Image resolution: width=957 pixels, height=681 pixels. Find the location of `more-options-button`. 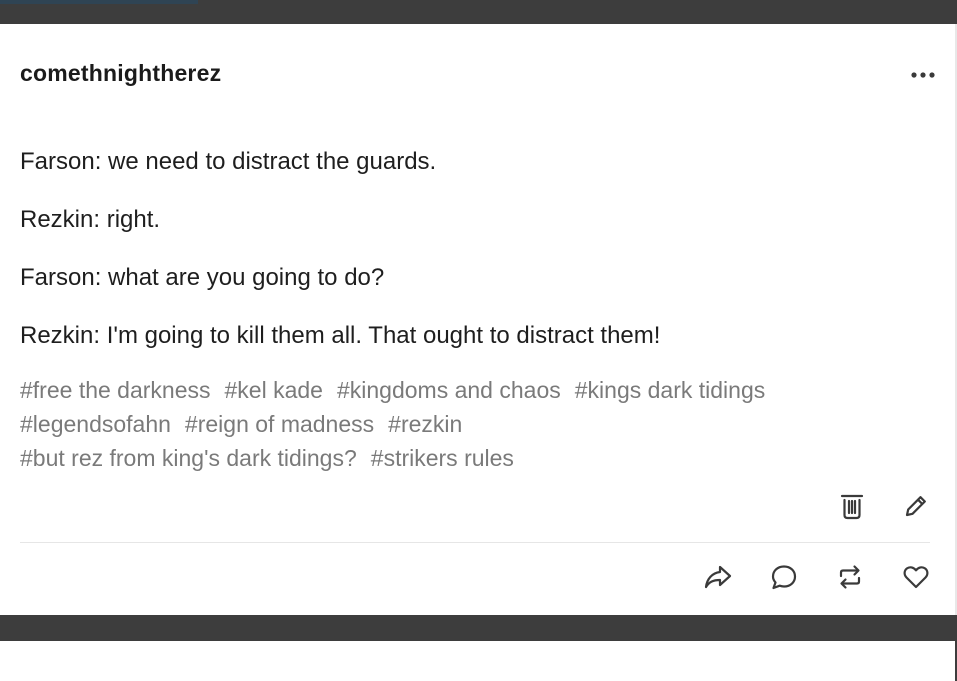

more-options-button is located at coordinates (923, 75).